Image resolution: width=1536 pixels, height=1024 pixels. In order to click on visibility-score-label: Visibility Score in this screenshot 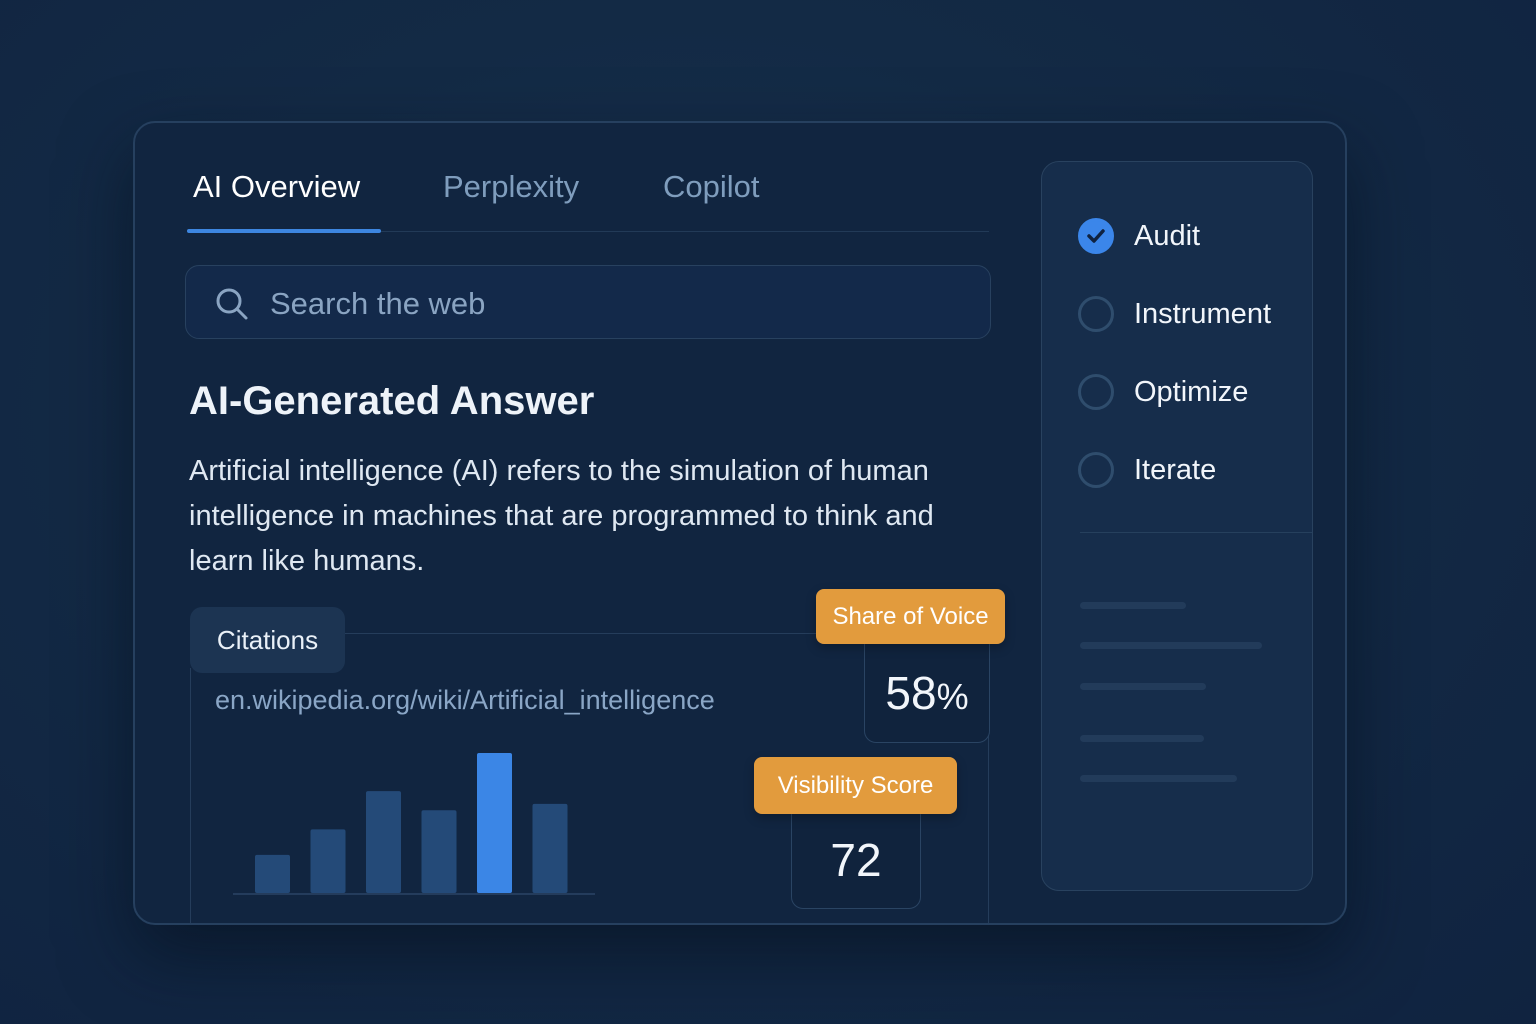, I will do `click(855, 785)`.